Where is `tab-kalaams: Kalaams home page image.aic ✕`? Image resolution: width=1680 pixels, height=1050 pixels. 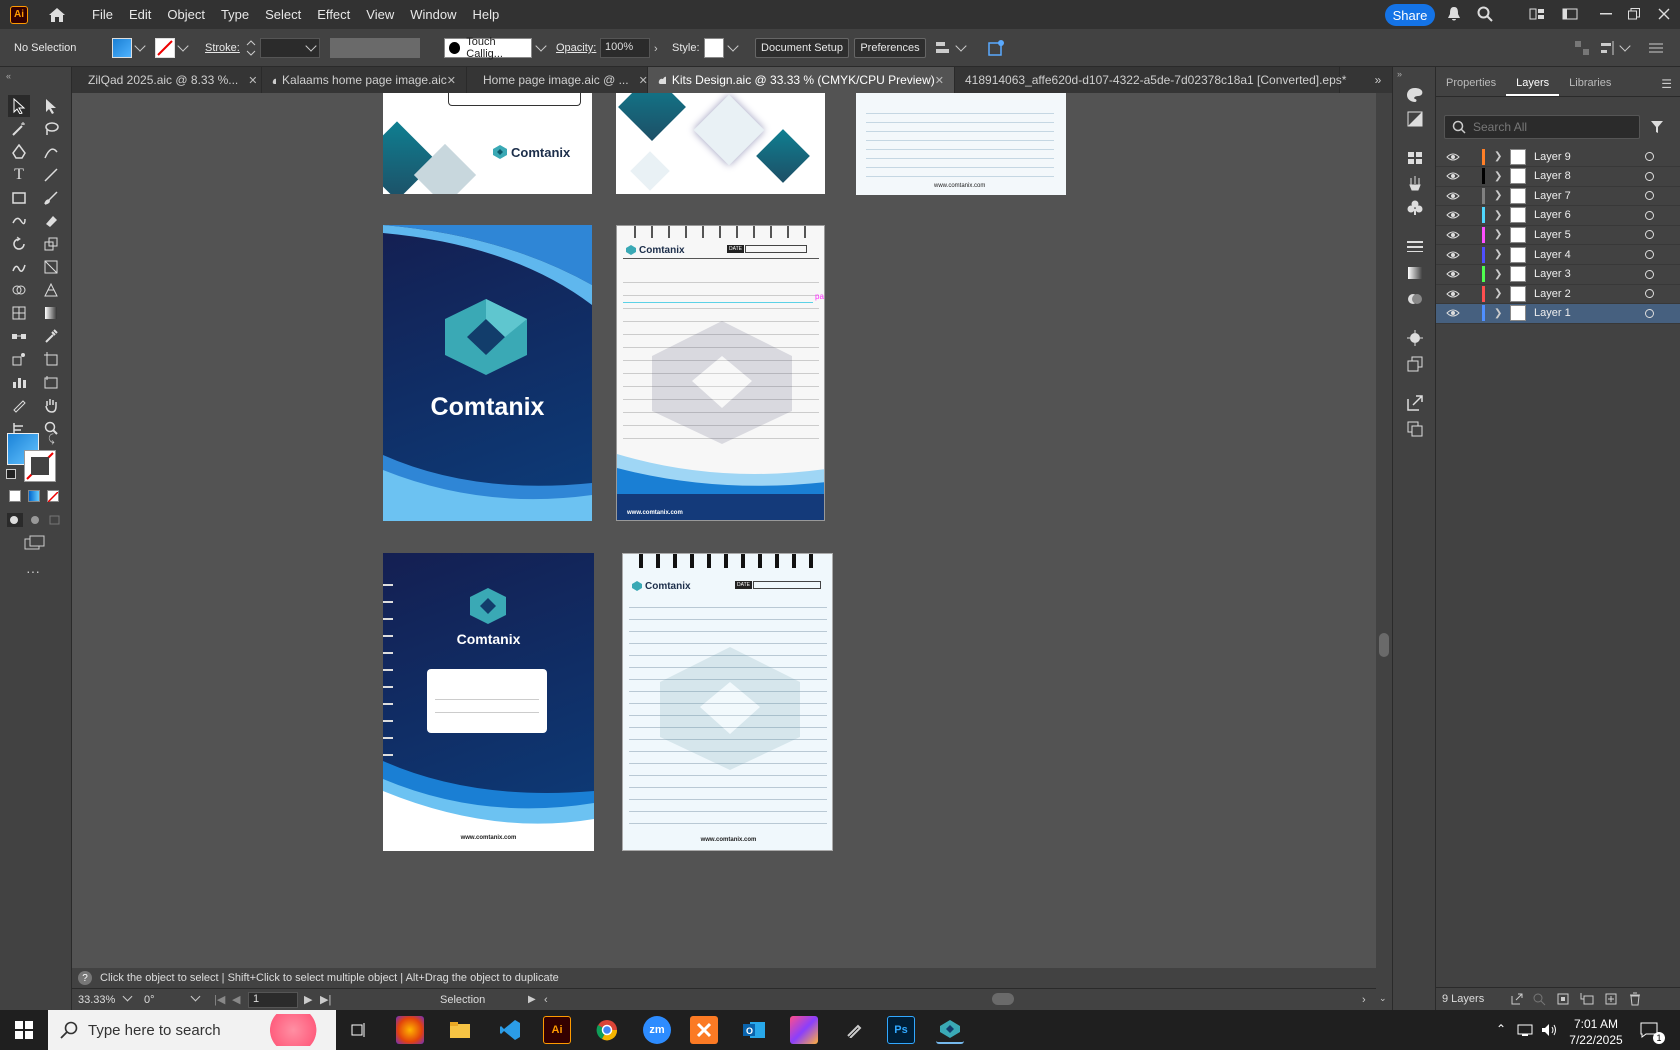
tab-kalaams: Kalaams home page image.aic ✕ is located at coordinates (364, 80).